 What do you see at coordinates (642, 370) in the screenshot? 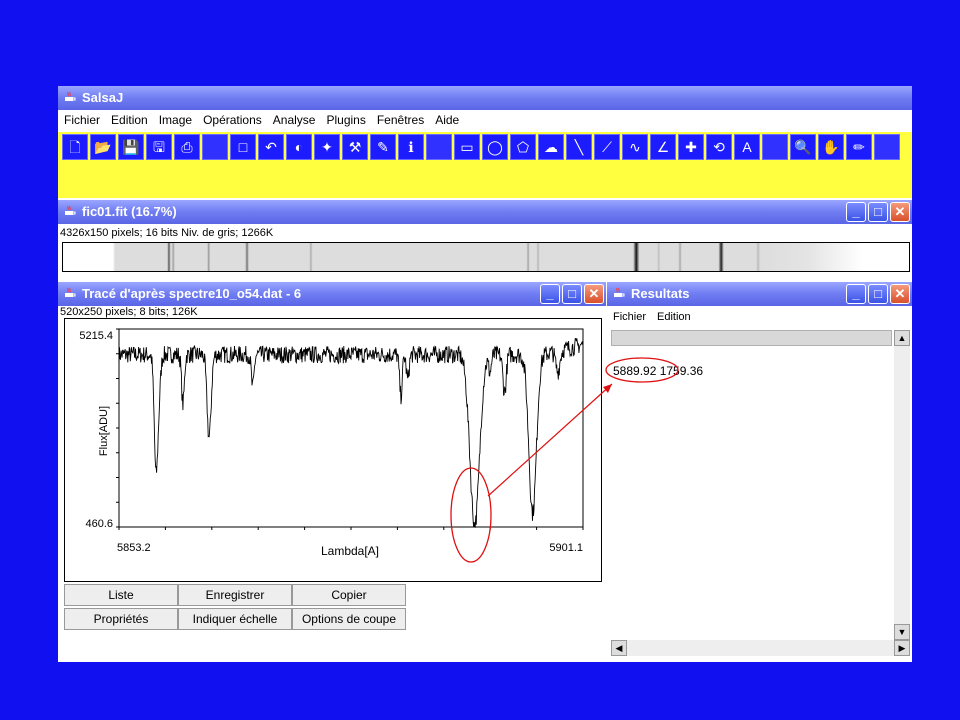
I see `highlight-ellipse-result` at bounding box center [642, 370].